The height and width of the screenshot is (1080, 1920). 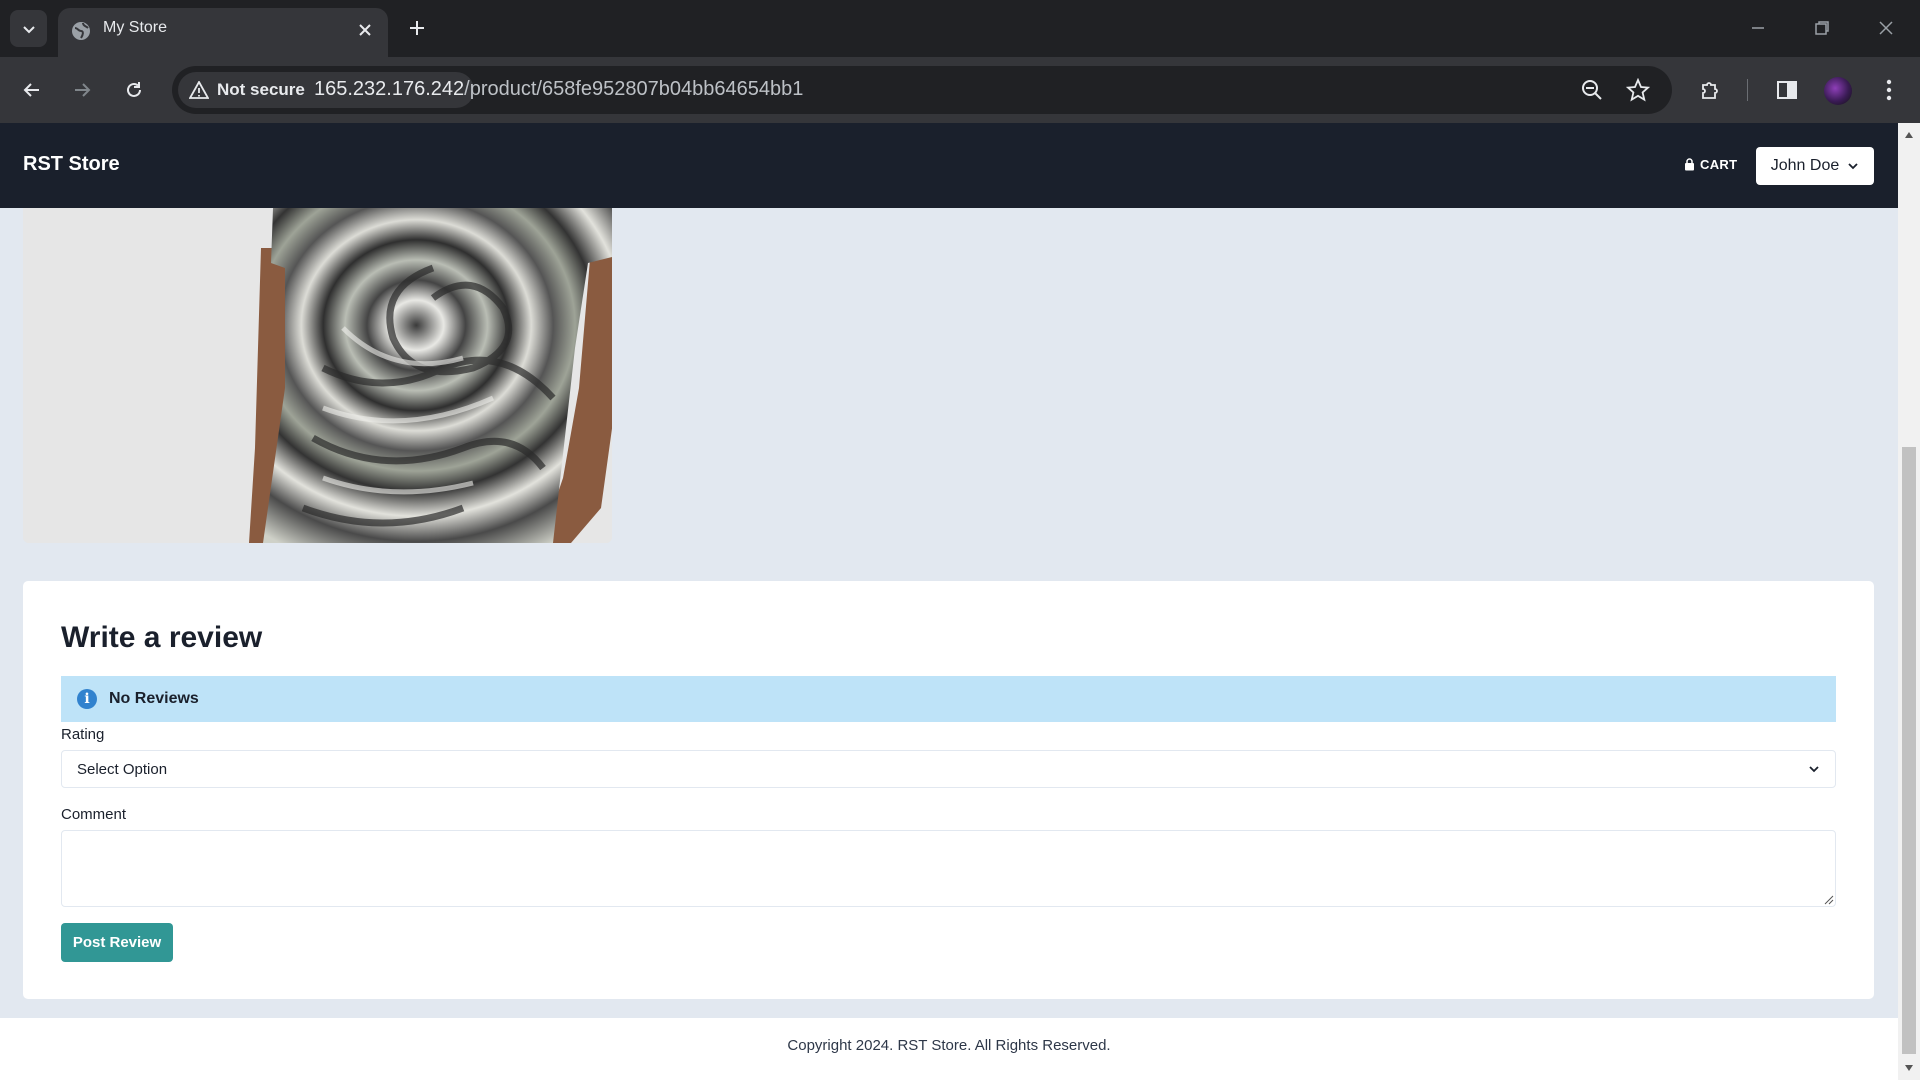 I want to click on product-photo, so click(x=317, y=375).